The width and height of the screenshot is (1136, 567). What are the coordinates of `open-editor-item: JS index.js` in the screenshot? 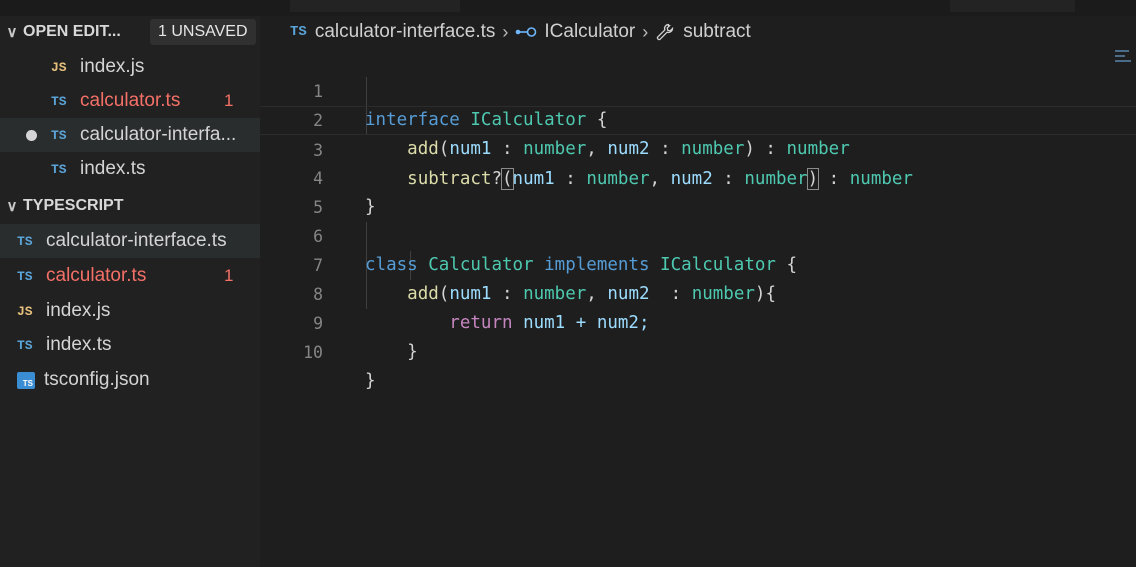 It's located at (130, 67).